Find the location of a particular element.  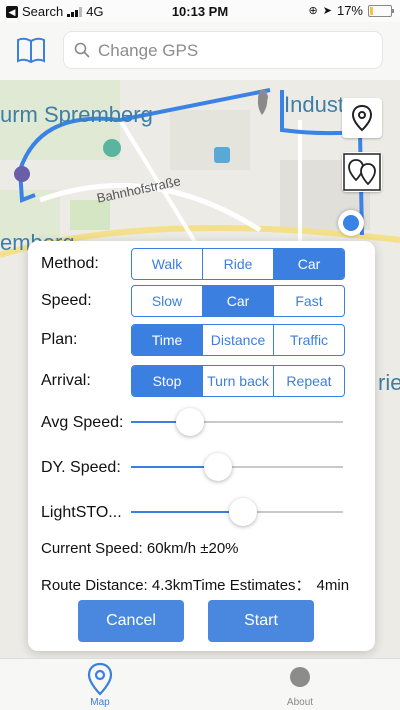

tab-map-label: Map is located at coordinates (100, 702).